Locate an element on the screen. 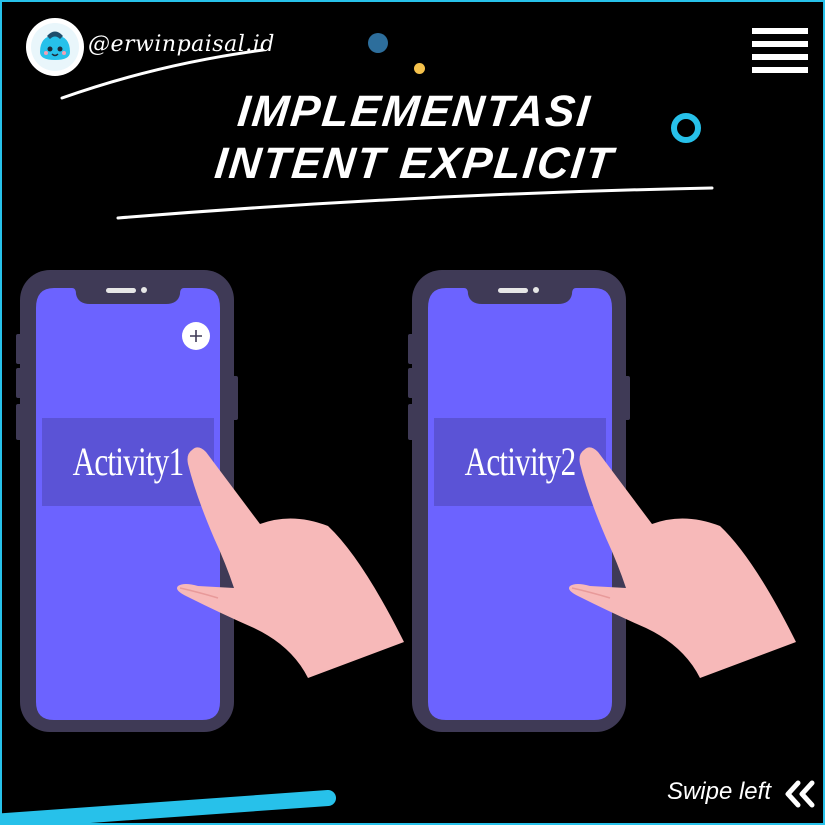 The width and height of the screenshot is (825, 825). double-chevron-left-icon is located at coordinates (803, 794).